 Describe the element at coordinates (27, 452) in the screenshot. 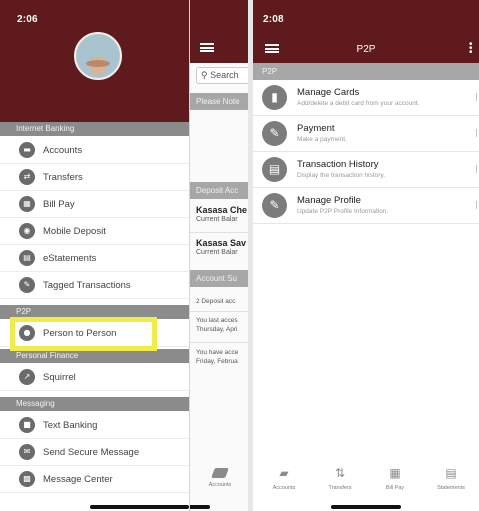

I see `envelope-icon: ✉` at that location.